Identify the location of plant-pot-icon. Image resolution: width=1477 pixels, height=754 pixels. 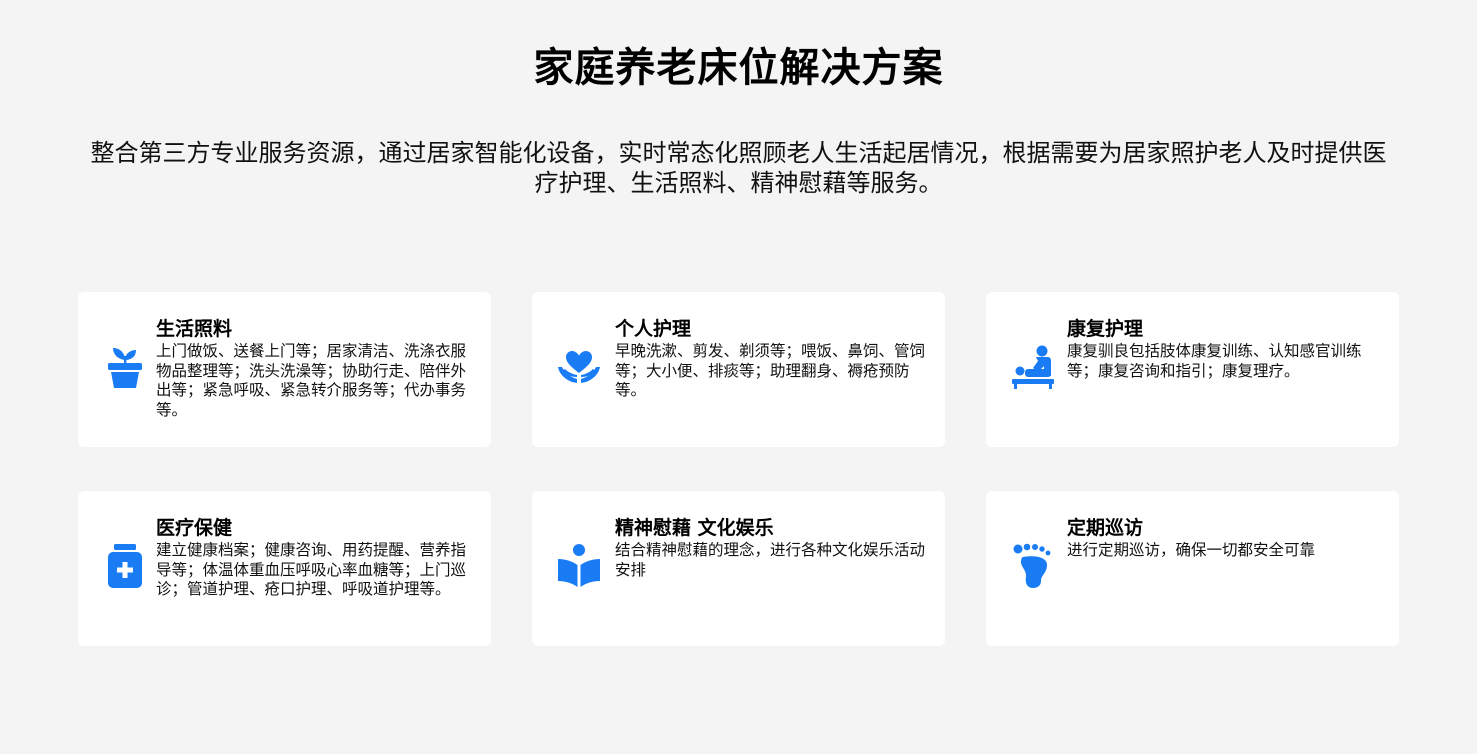
(125, 367).